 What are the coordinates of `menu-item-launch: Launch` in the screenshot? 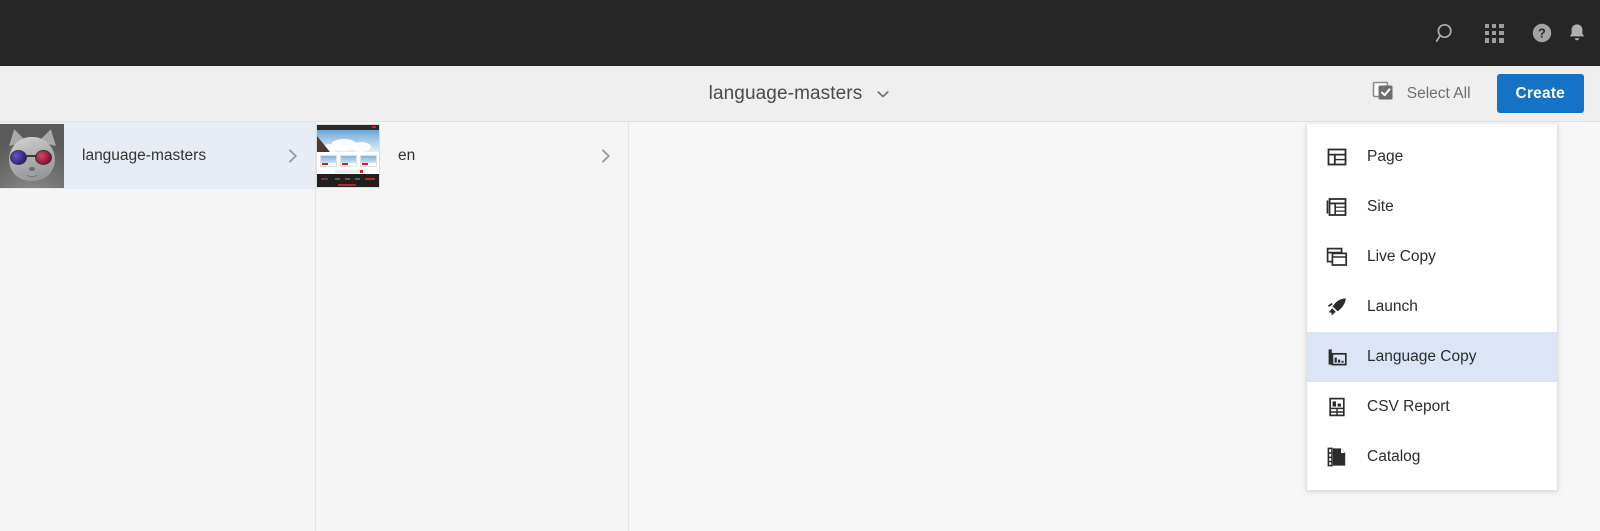 It's located at (1432, 307).